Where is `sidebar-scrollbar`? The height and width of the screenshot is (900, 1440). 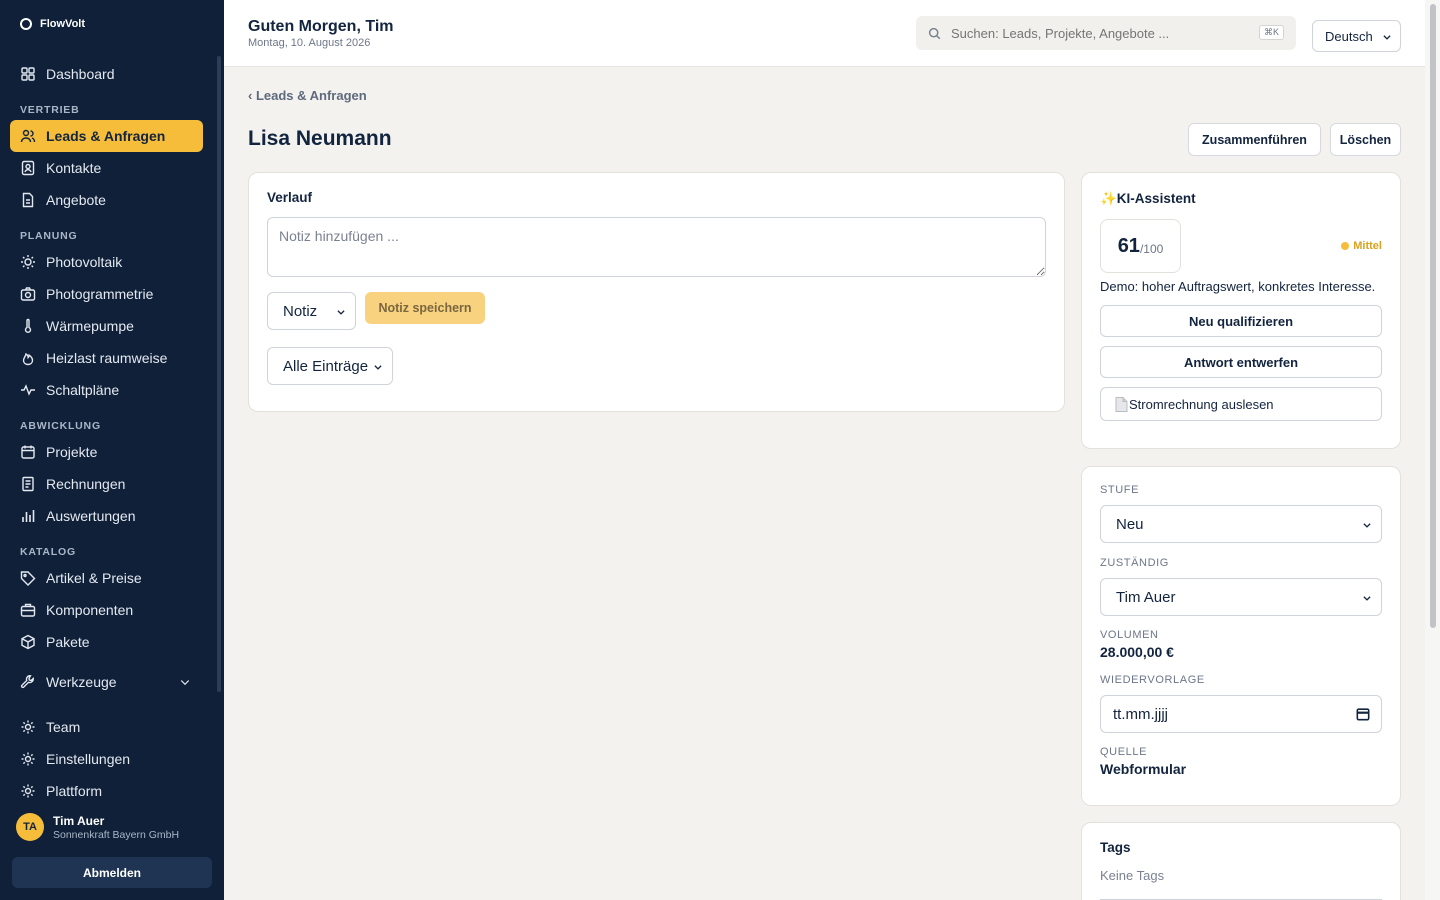 sidebar-scrollbar is located at coordinates (219, 374).